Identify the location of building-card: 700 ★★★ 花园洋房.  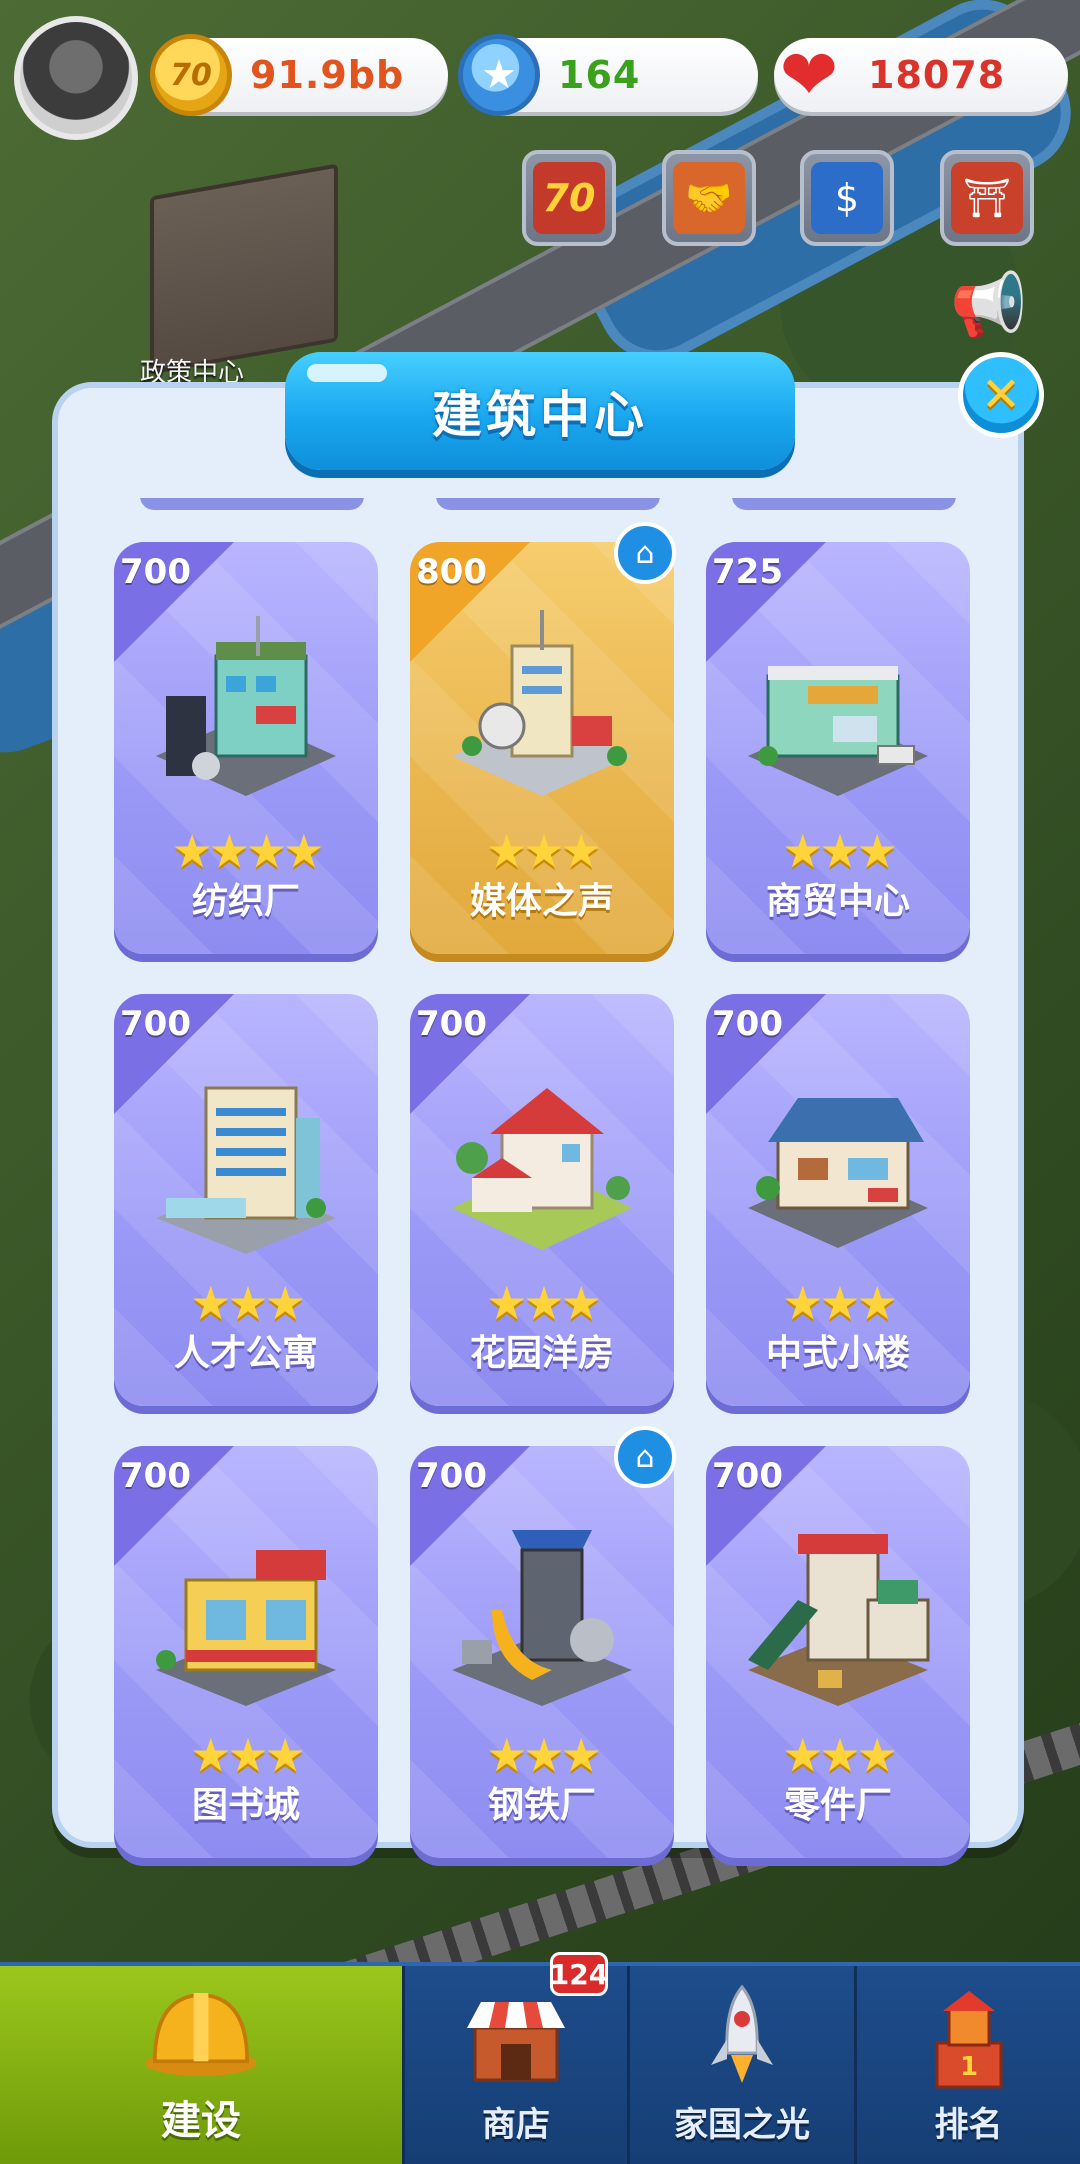
(542, 1200).